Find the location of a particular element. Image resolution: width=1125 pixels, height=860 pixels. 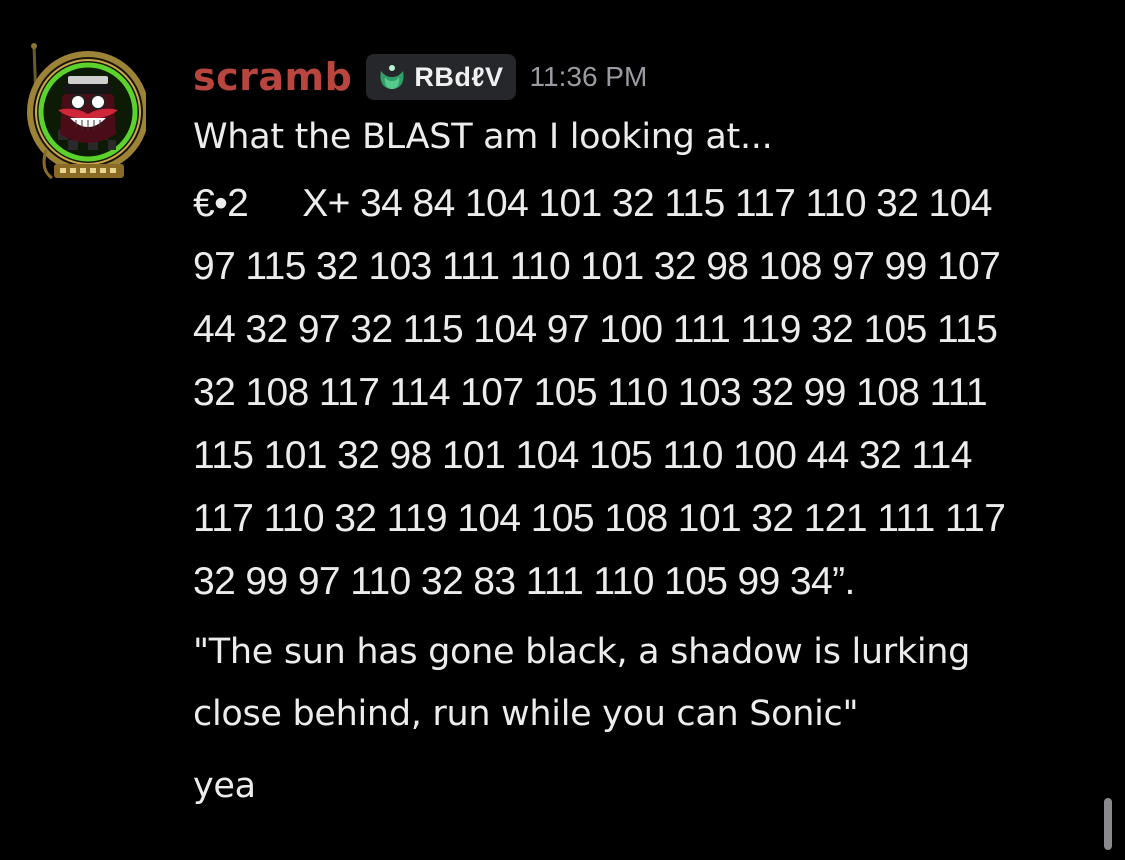

user-avatar is located at coordinates (86, 115).